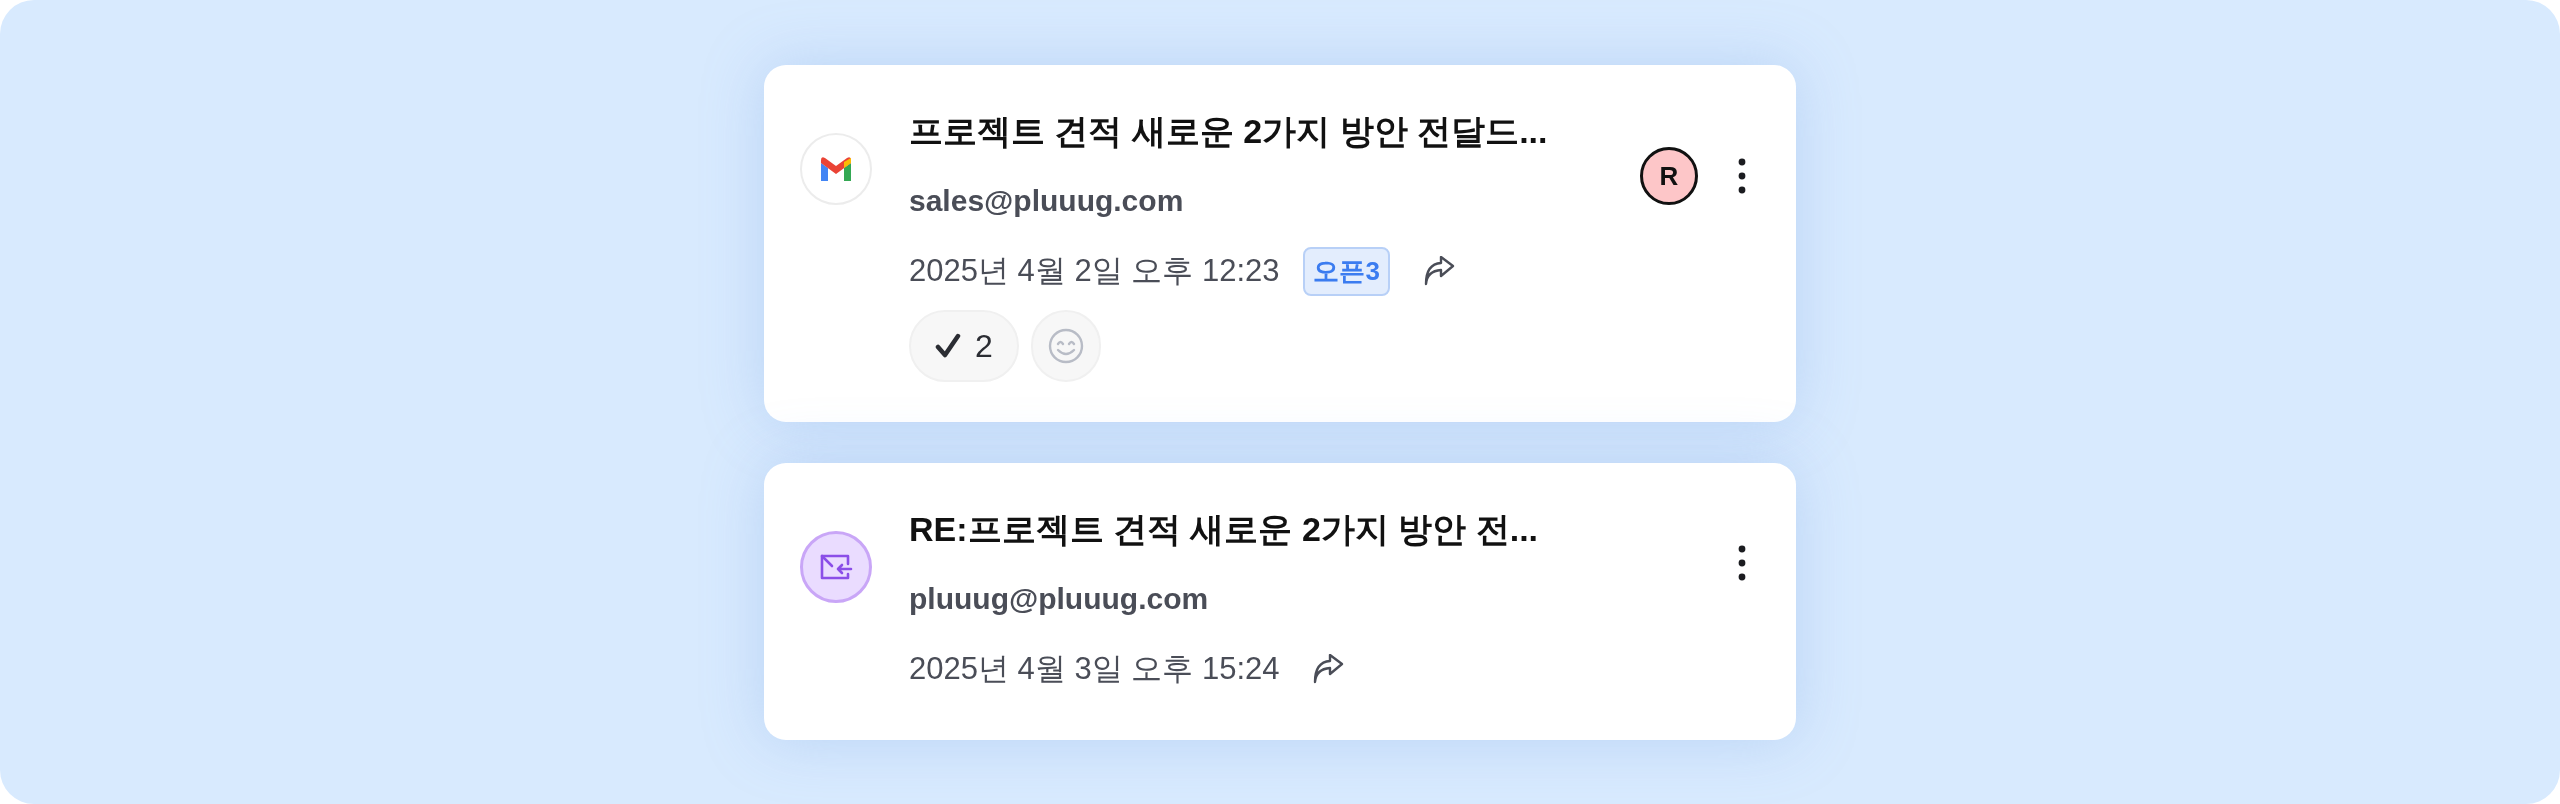  Describe the element at coordinates (1094, 271) in the screenshot. I see `email-date: 2025년 4월 2일 오후 12:23` at that location.